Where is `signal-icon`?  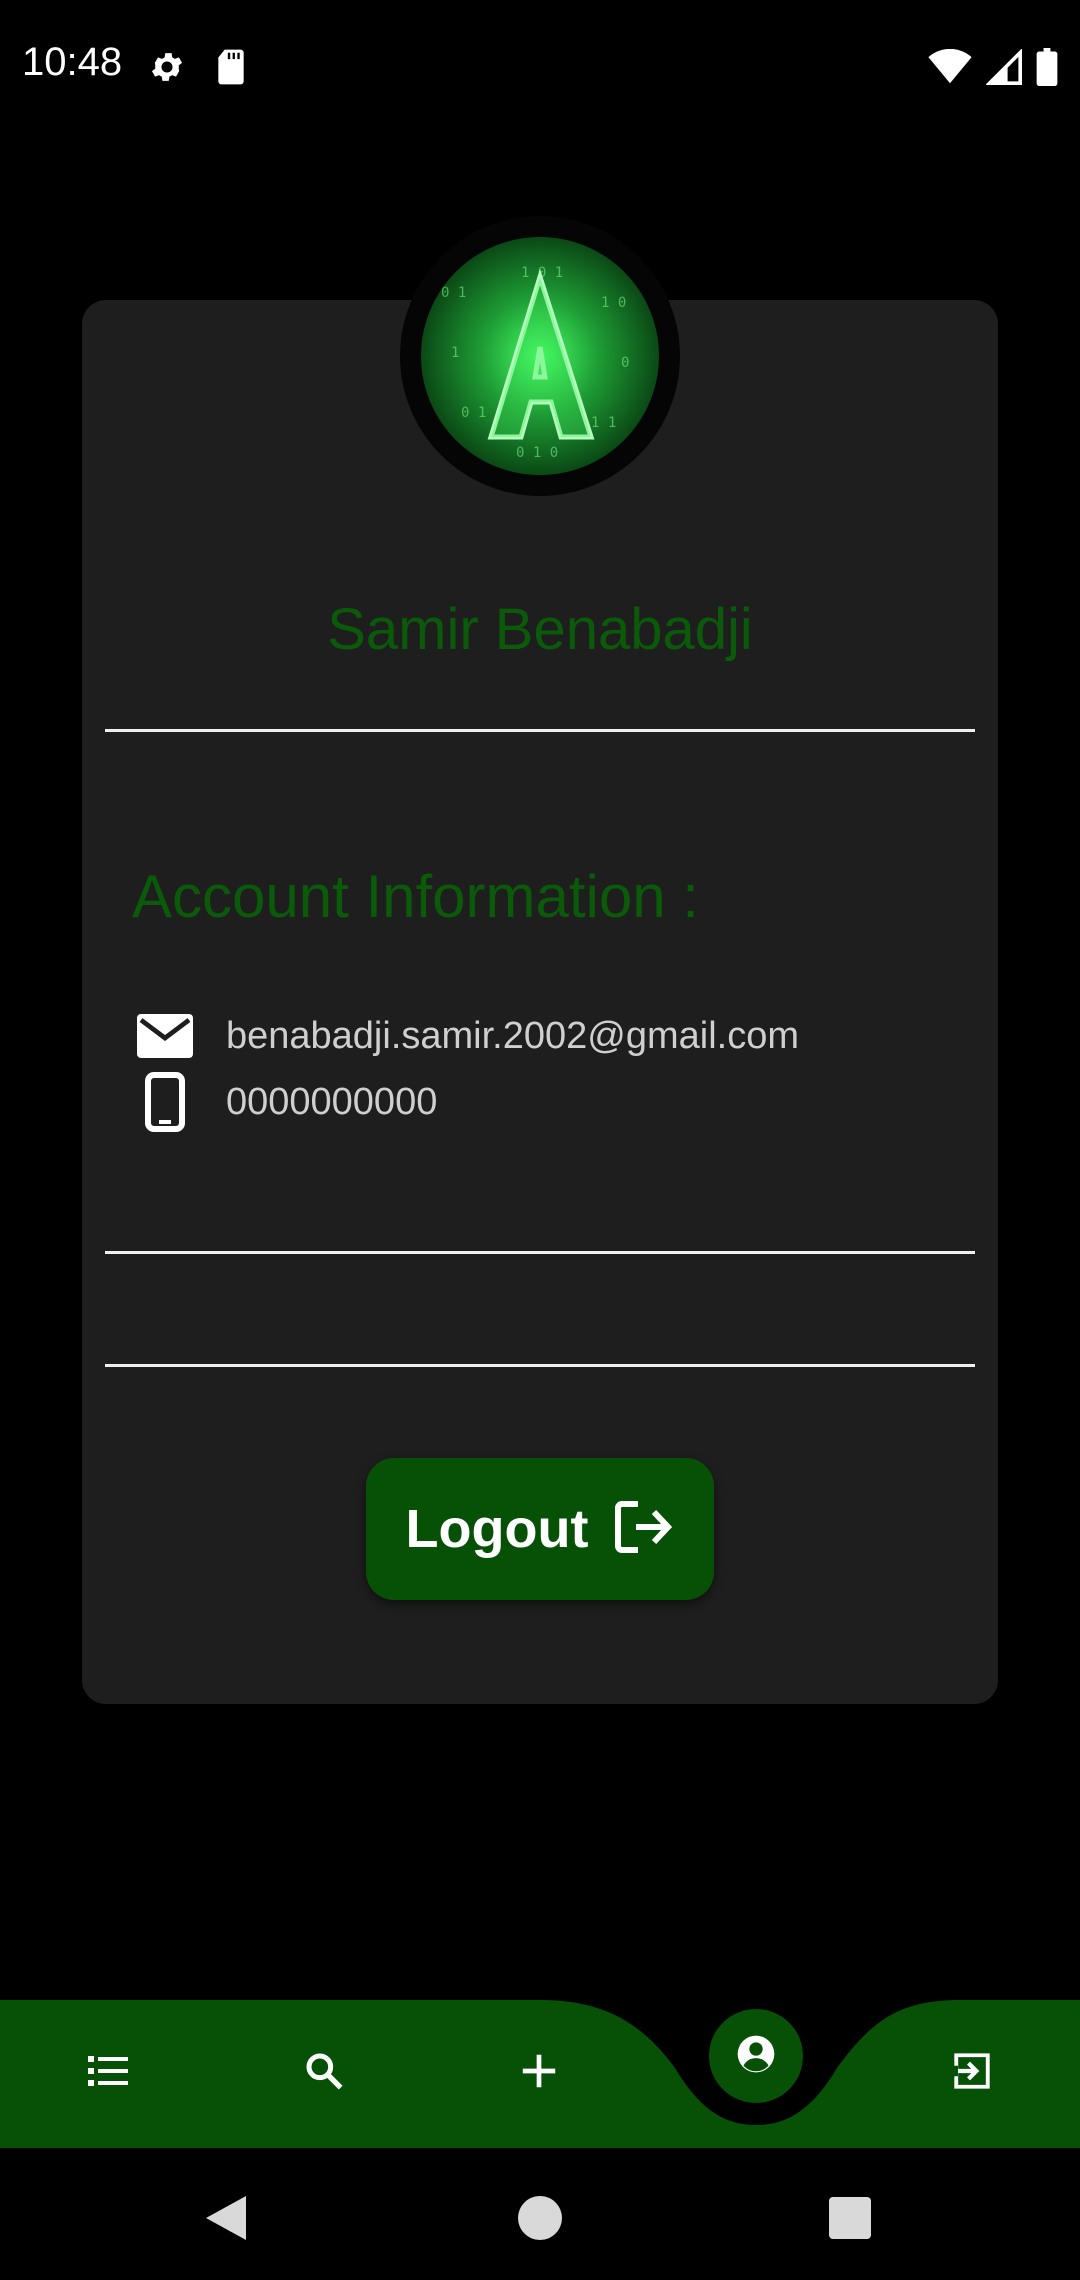 signal-icon is located at coordinates (1003, 69).